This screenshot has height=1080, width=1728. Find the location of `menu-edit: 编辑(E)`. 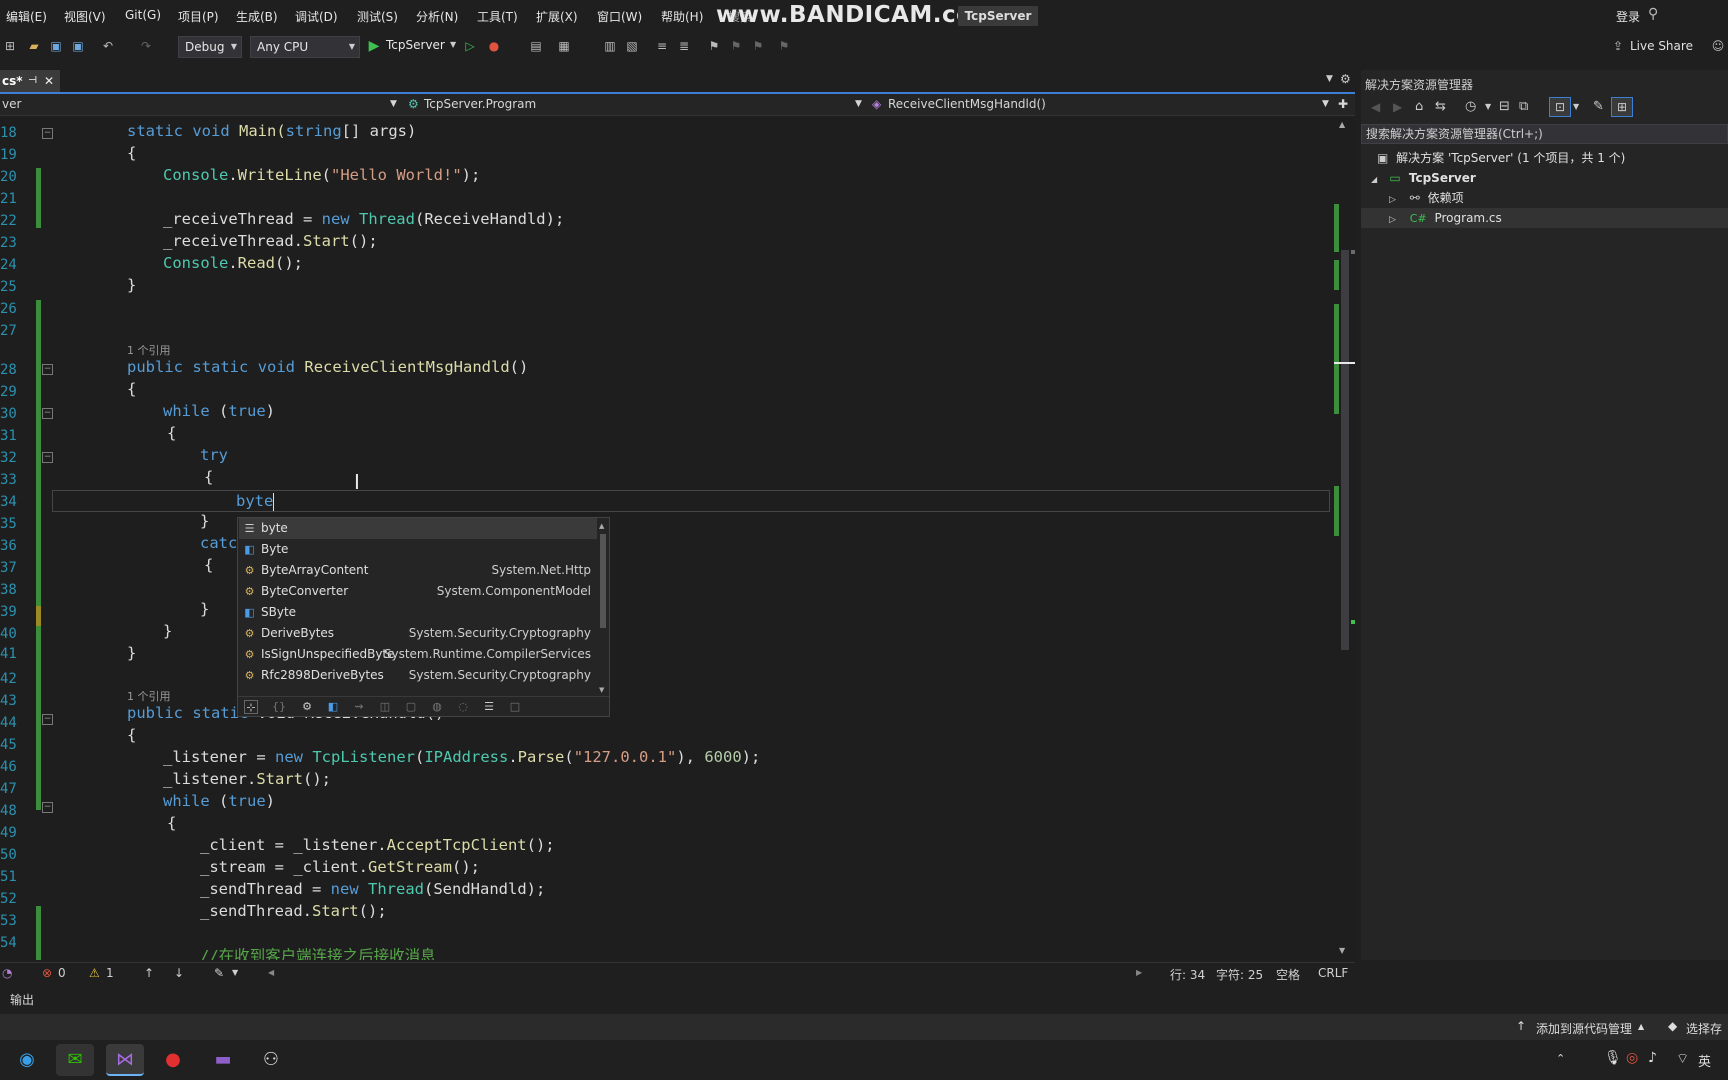

menu-edit: 编辑(E) is located at coordinates (26, 16).